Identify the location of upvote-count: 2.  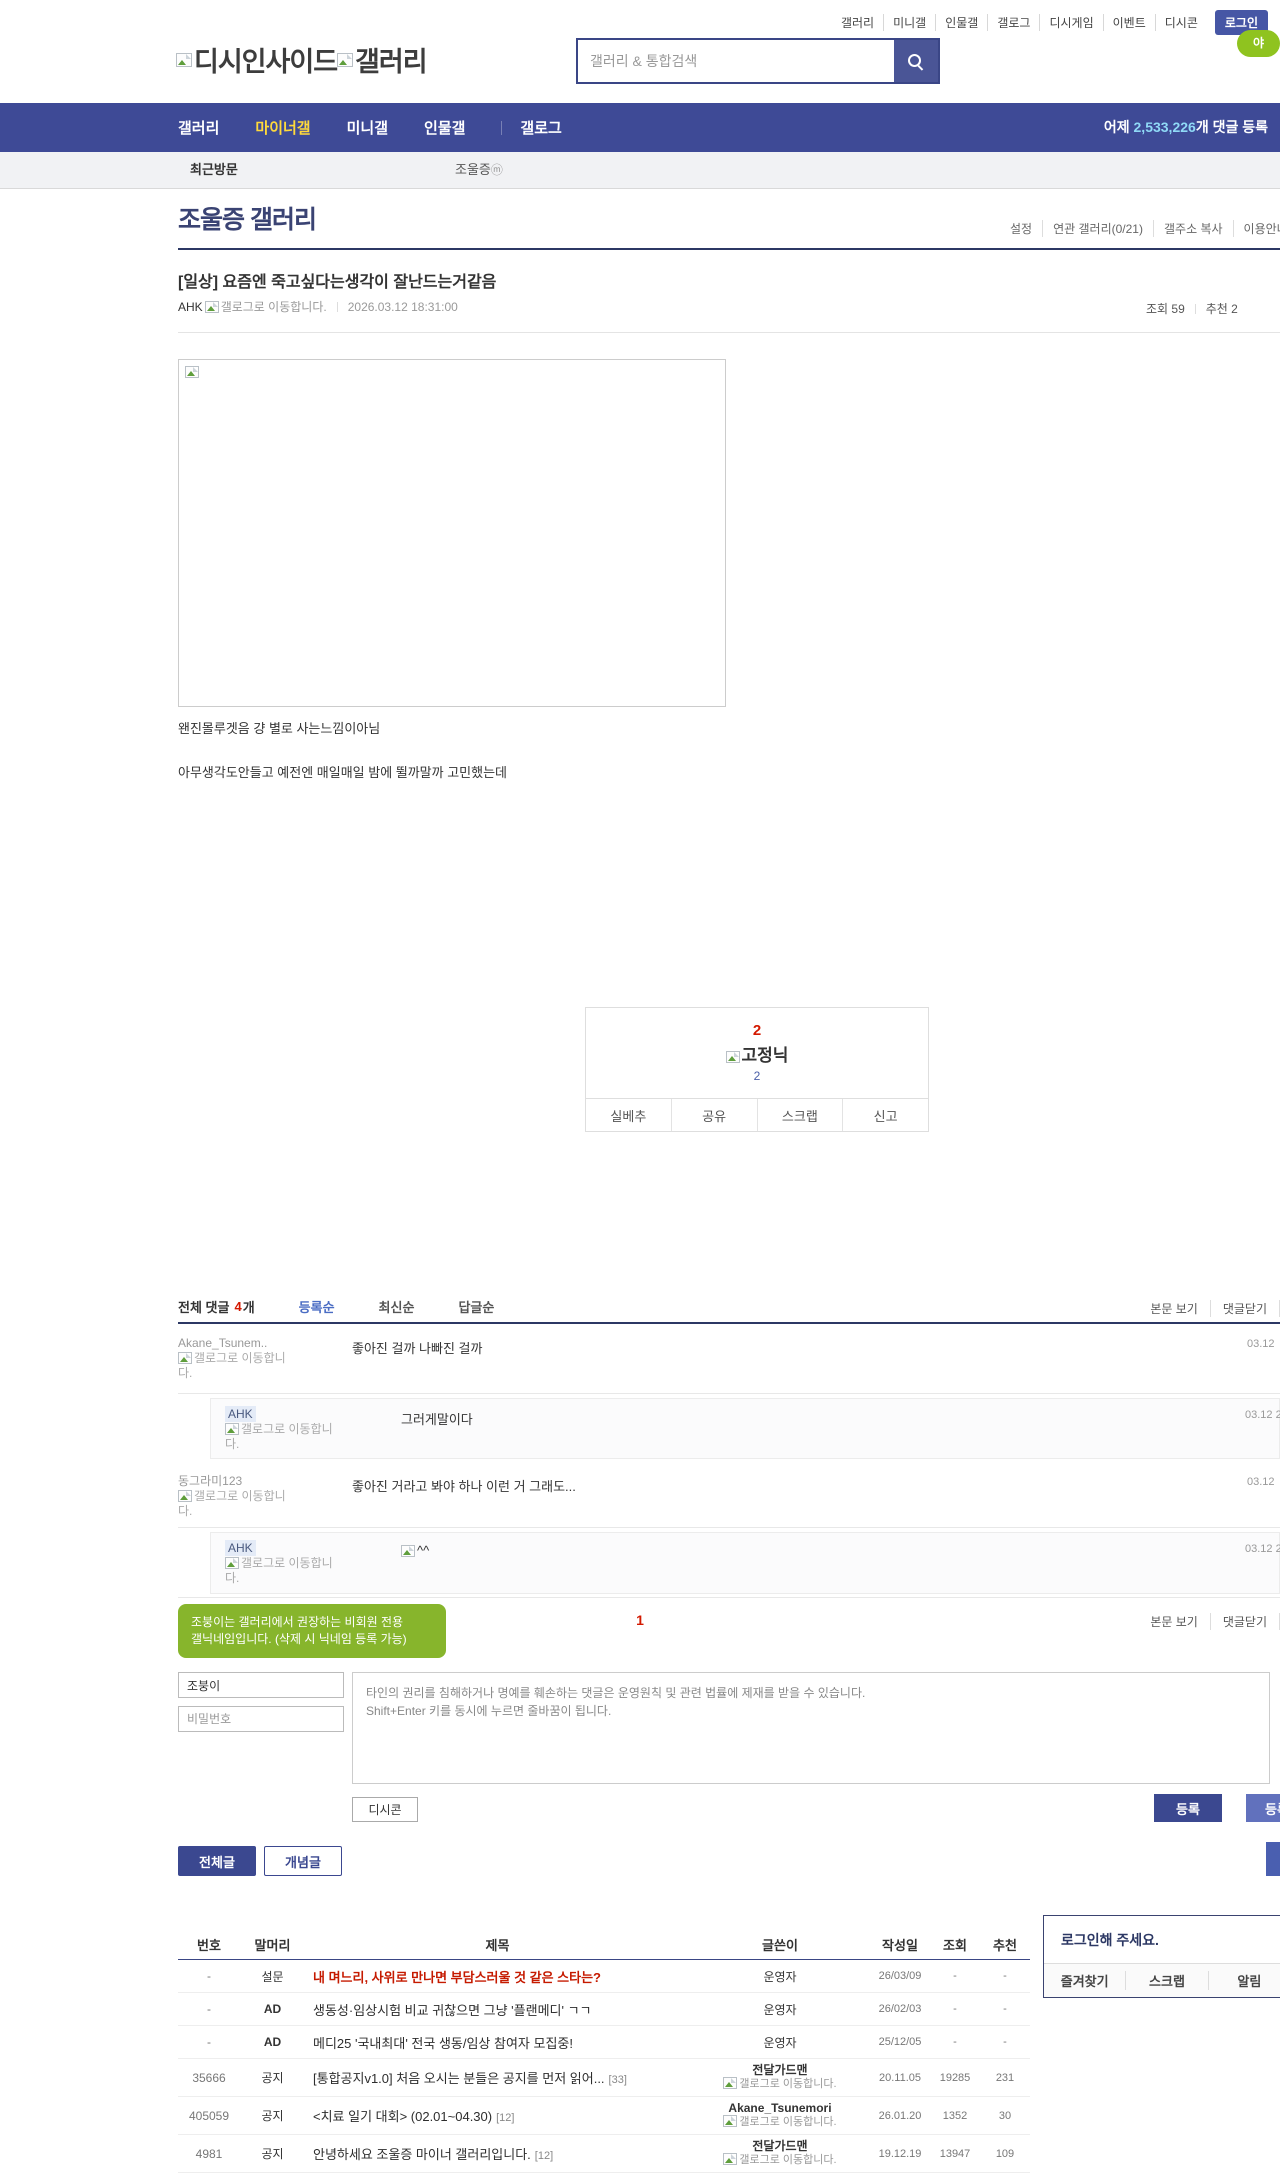
(757, 1030).